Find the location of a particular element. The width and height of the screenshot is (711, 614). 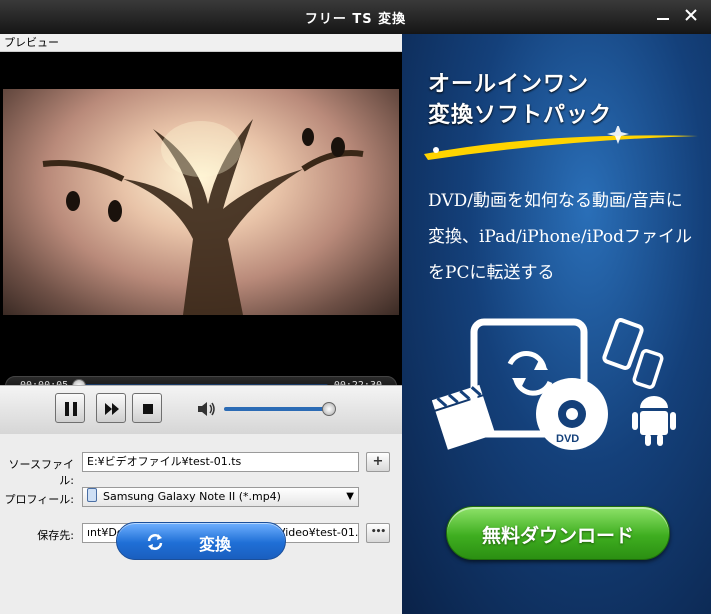

ad-title-line1: オールインワン is located at coordinates (509, 84).